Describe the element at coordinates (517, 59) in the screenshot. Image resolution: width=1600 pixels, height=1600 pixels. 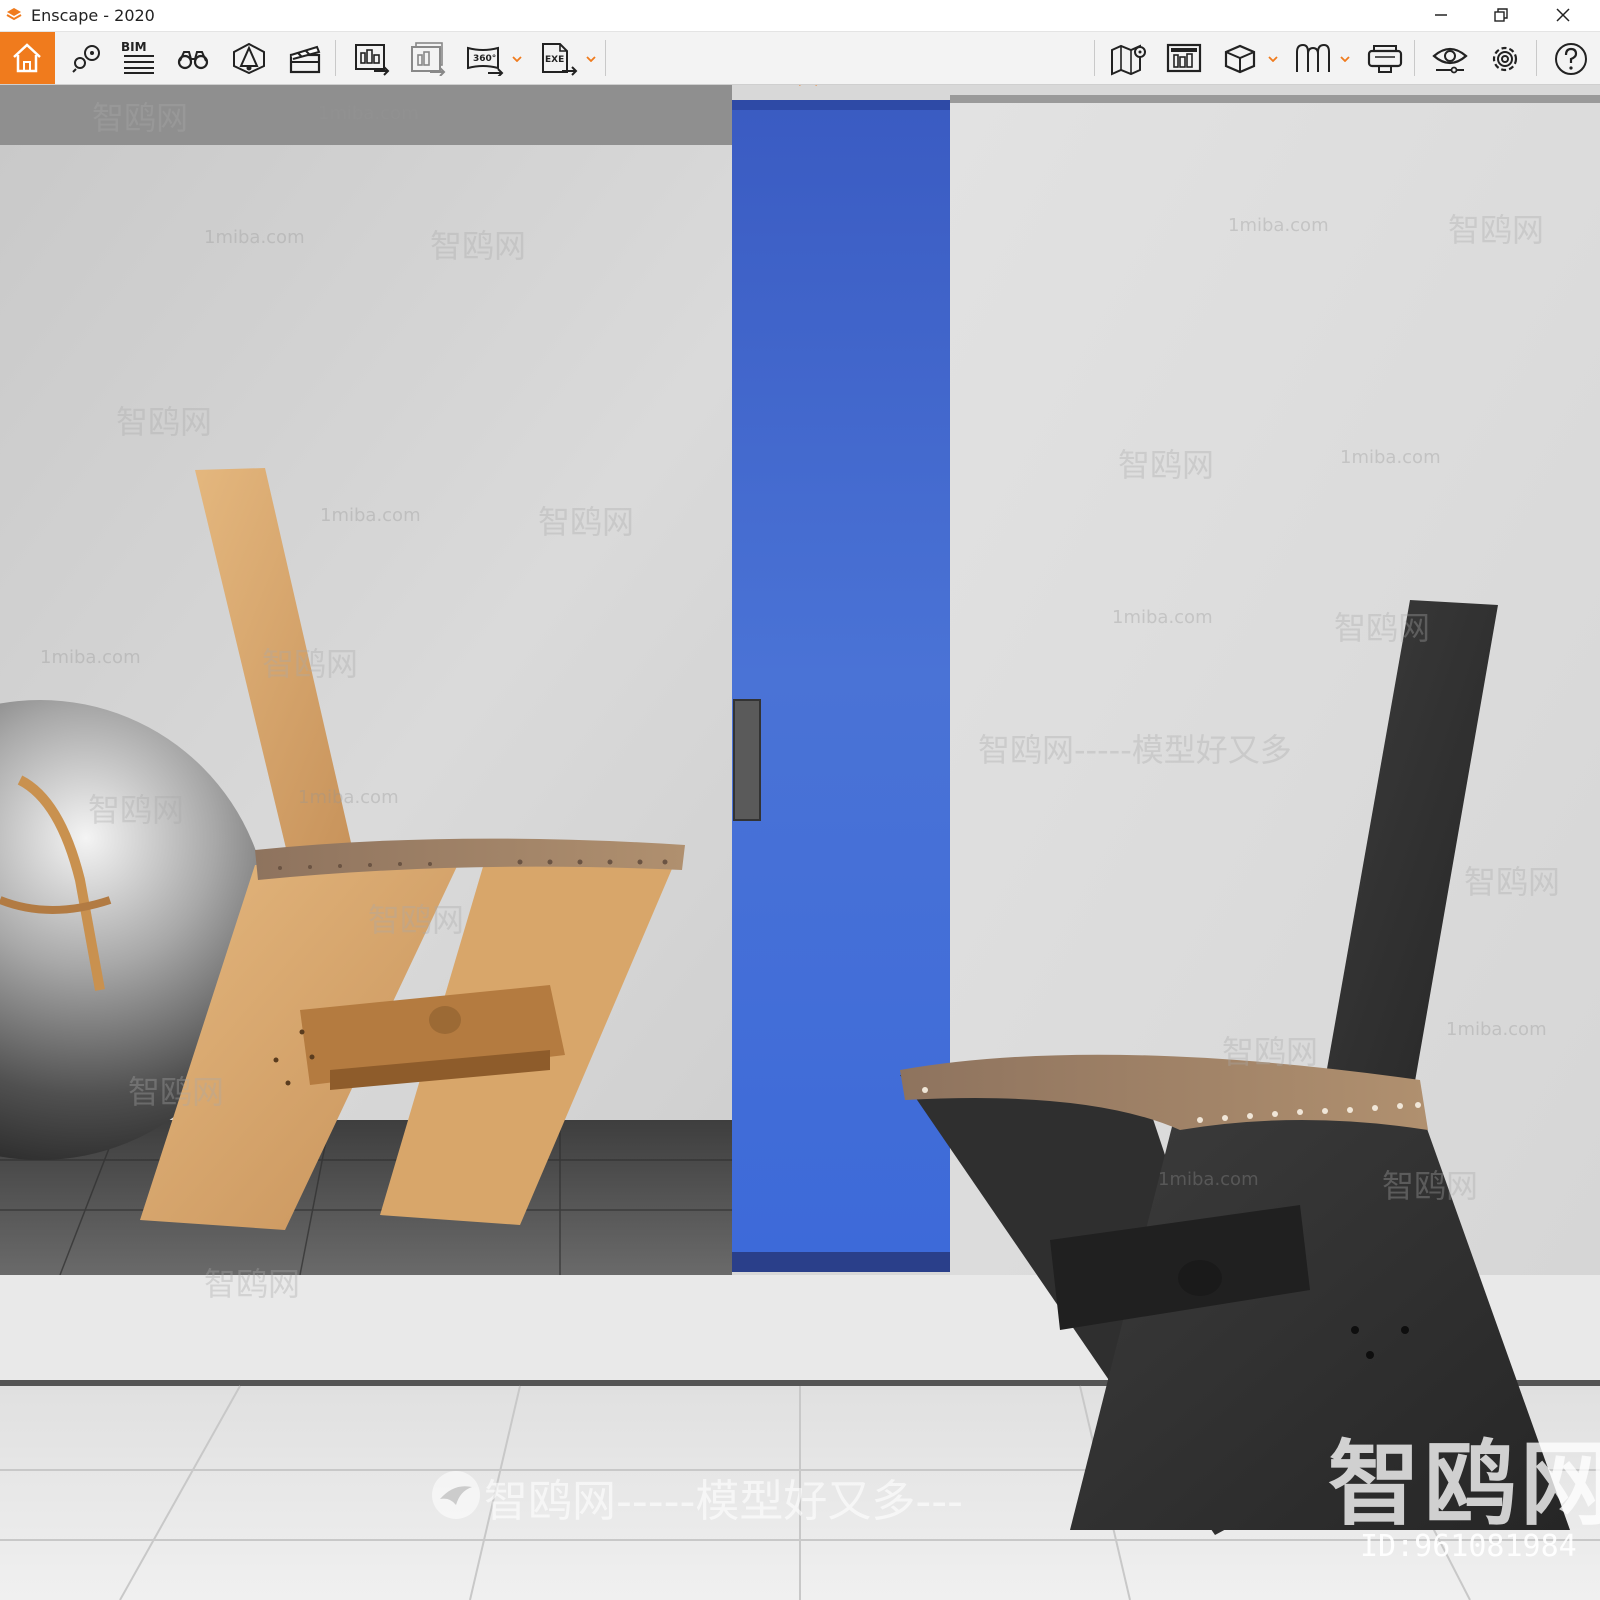
I see `panorama-dropdown-icon` at that location.